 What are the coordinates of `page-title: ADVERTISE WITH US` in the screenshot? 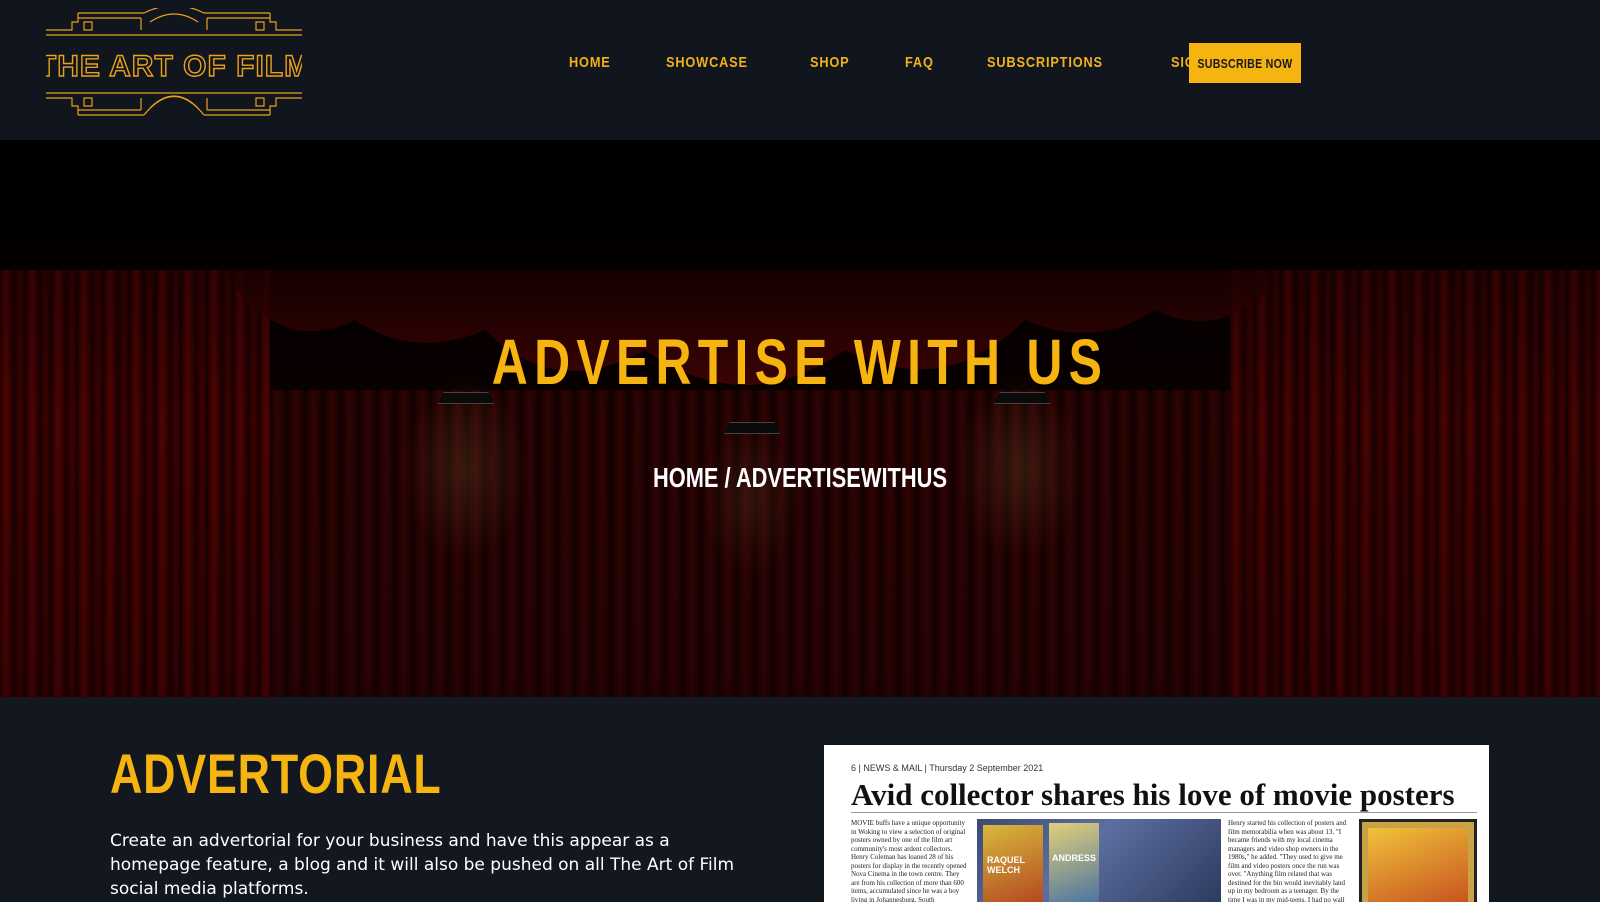 It's located at (800, 362).